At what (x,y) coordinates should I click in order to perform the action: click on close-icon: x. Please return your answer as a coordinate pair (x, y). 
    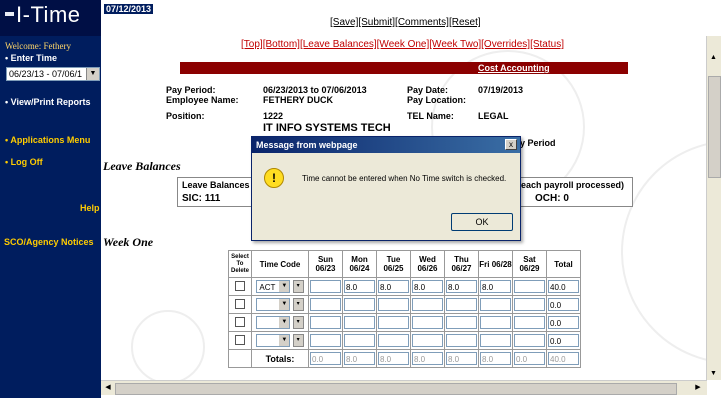
    Looking at the image, I should click on (511, 144).